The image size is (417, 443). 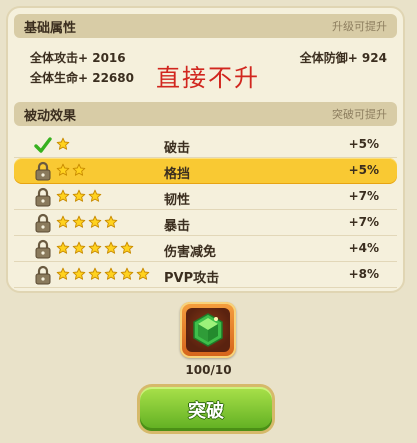 What do you see at coordinates (343, 58) in the screenshot?
I see `stat-defense: 全体防御+ 924` at bounding box center [343, 58].